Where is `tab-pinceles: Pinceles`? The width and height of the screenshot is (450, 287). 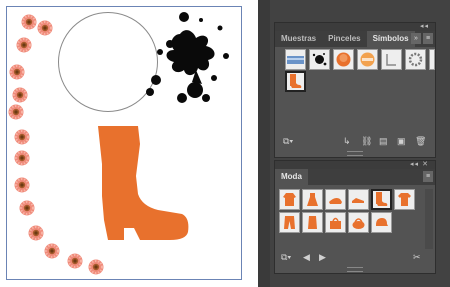 tab-pinceles: Pinceles is located at coordinates (344, 39).